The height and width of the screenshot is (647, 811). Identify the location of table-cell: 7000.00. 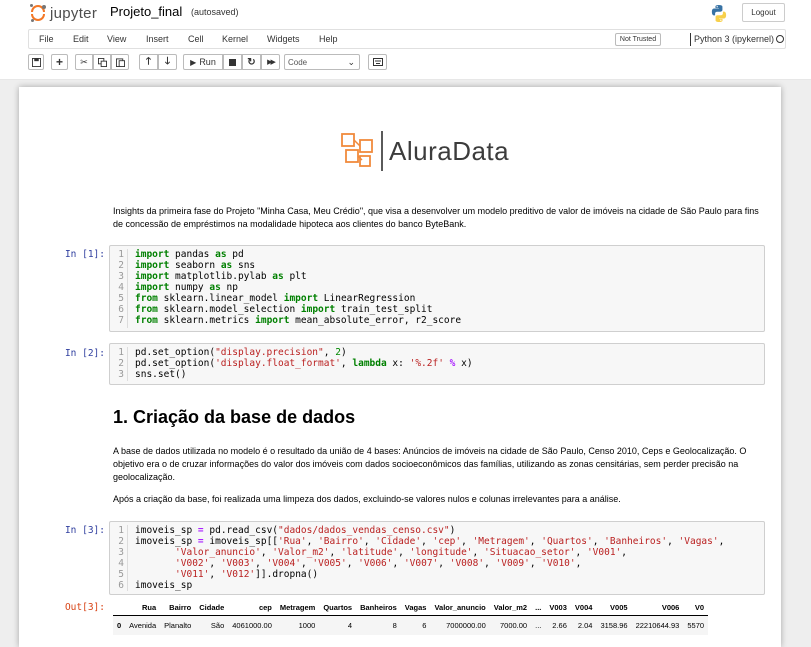
(510, 625).